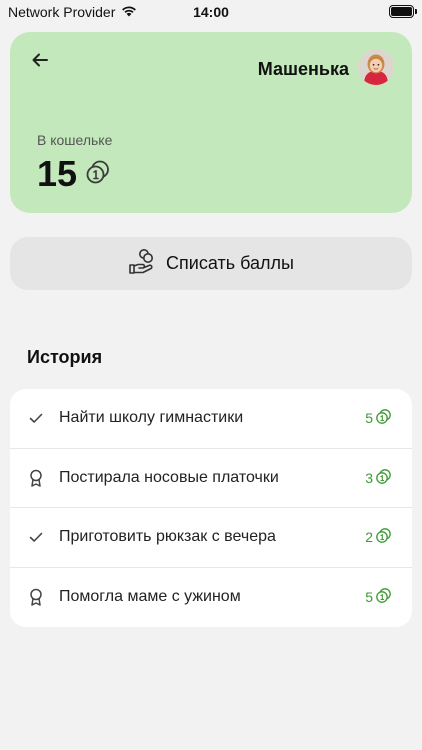 The width and height of the screenshot is (422, 750). I want to click on history-item-label: Приготовить рюкзак с вечера, so click(167, 537).